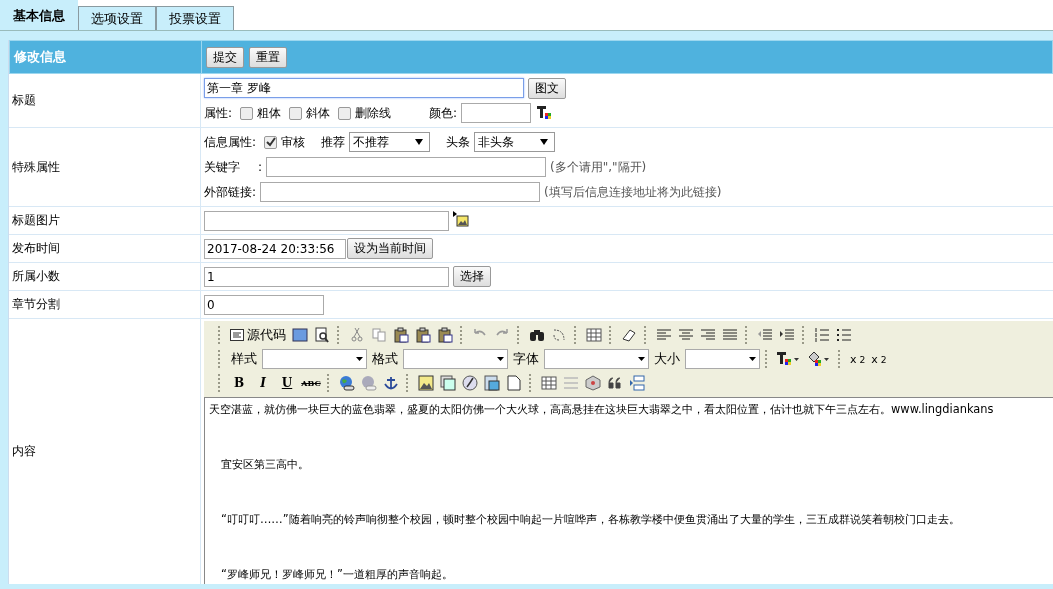  I want to click on paragraph: “罗峰师兄！罗峰师兄！”一道粗厚的声音响起。, so click(337, 574).